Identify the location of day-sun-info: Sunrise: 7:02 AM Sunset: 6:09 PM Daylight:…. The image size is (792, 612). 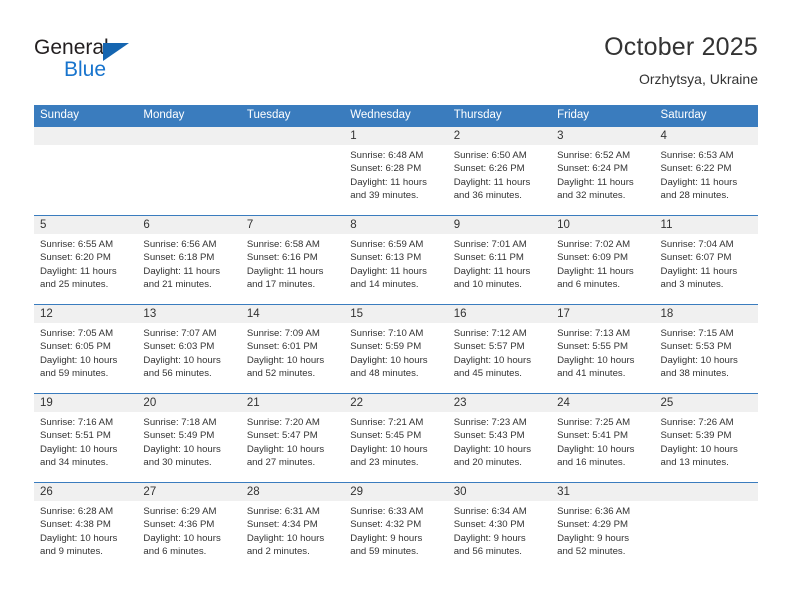
(602, 263).